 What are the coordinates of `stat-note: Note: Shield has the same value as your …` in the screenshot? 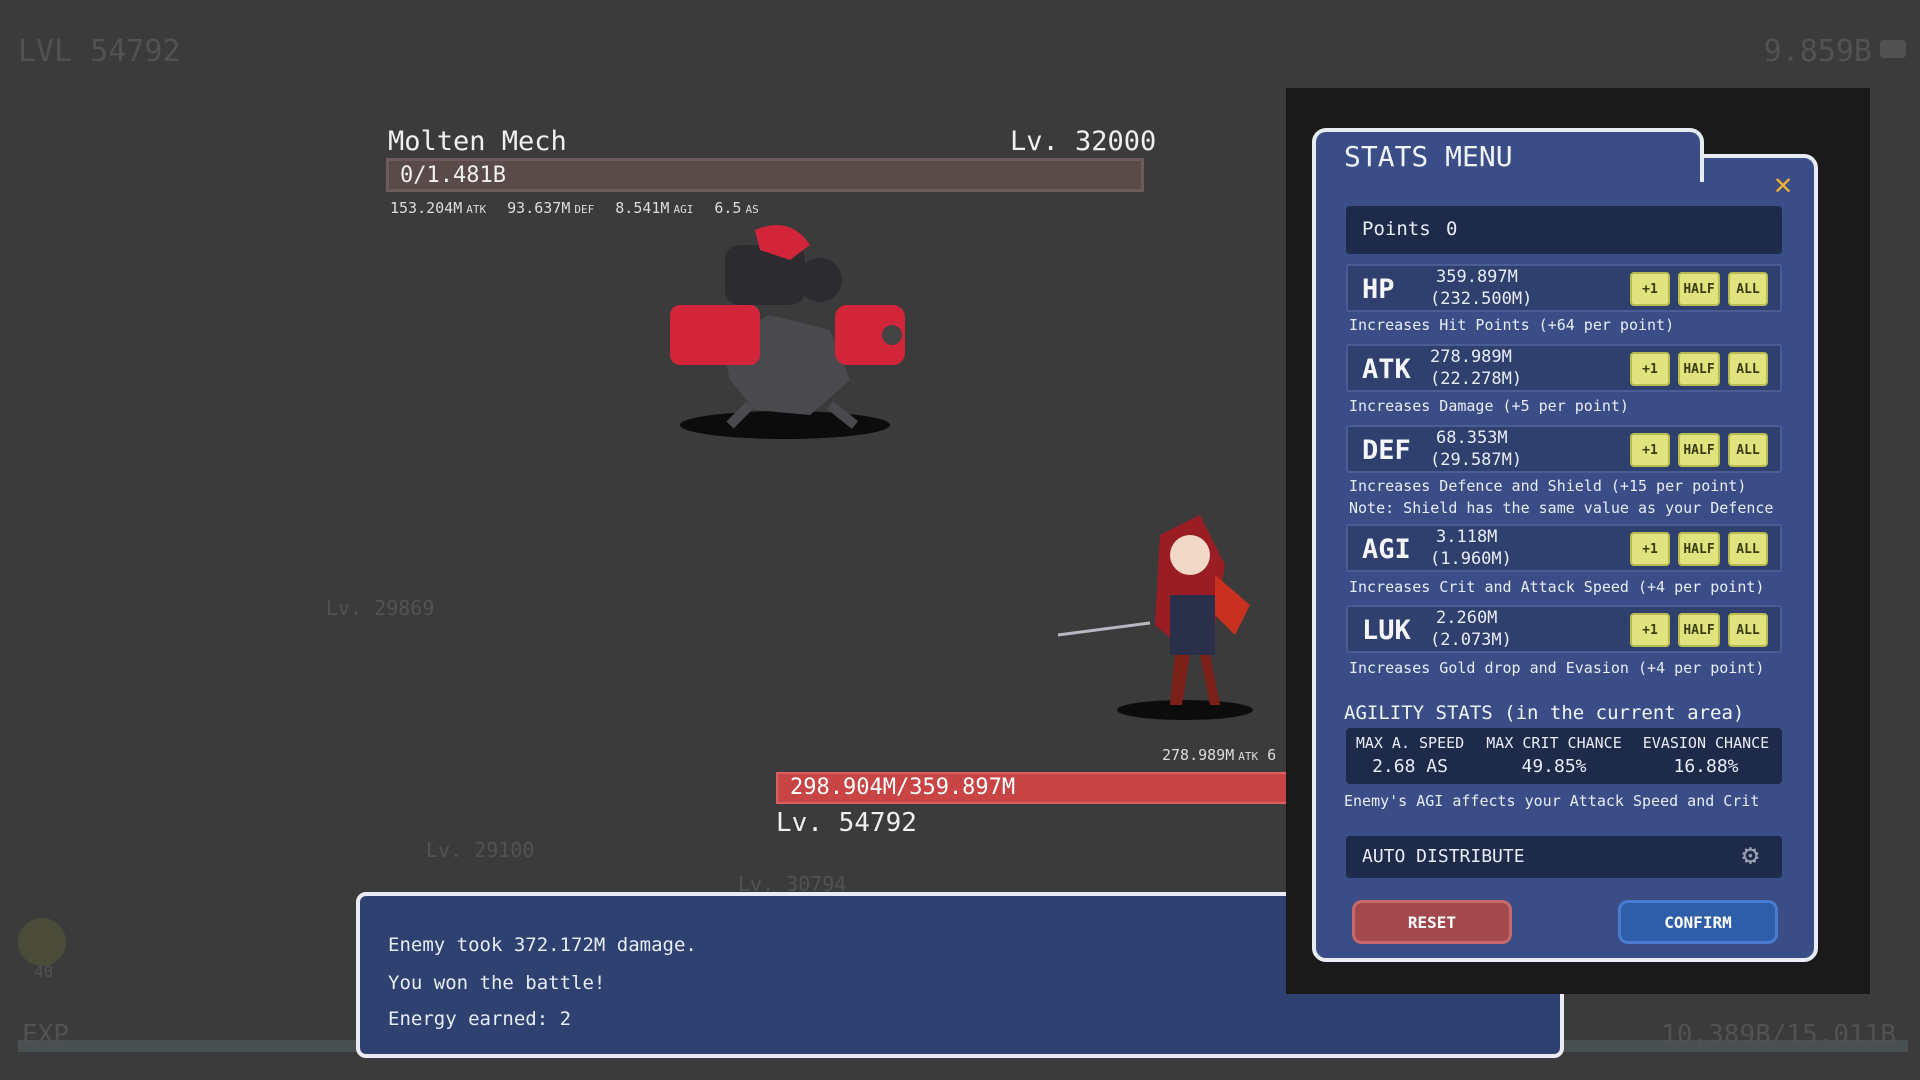 It's located at (1561, 508).